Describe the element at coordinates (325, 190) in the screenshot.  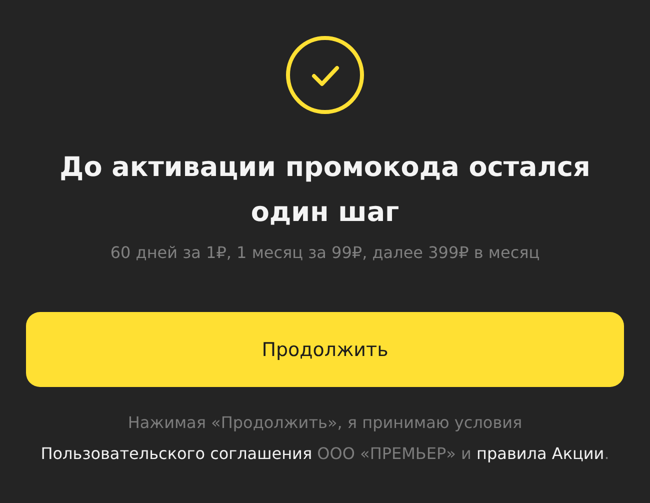
I see `title: До активации промокода остался один шаг` at that location.